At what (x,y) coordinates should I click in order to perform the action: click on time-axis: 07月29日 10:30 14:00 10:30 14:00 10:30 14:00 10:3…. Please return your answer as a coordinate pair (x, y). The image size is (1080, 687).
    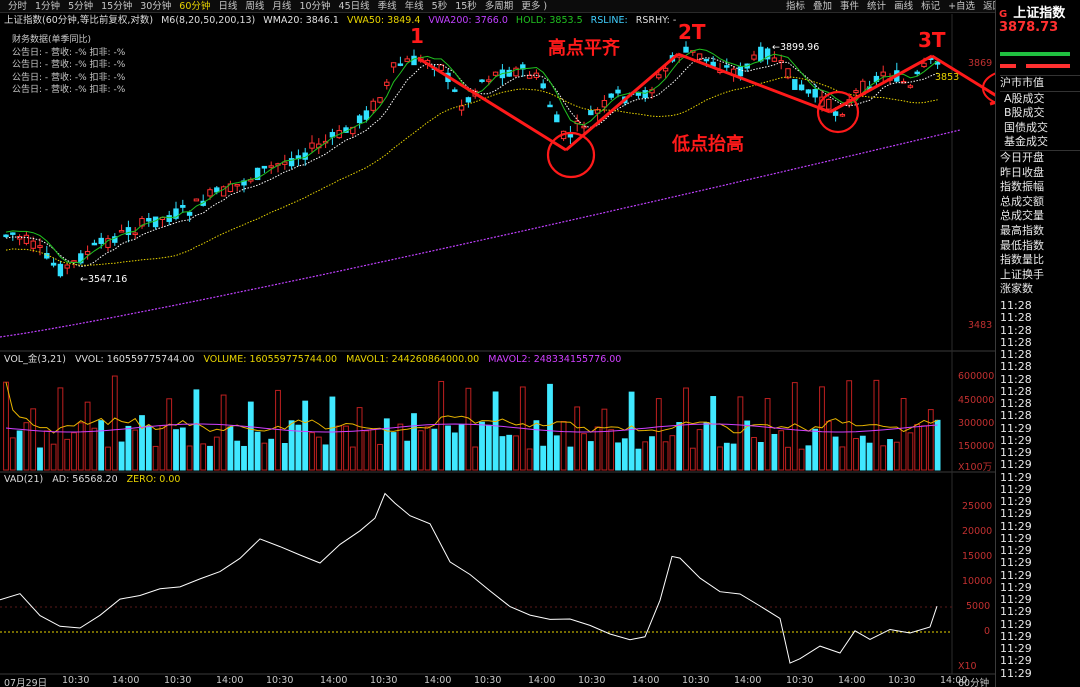
    Looking at the image, I should click on (499, 681).